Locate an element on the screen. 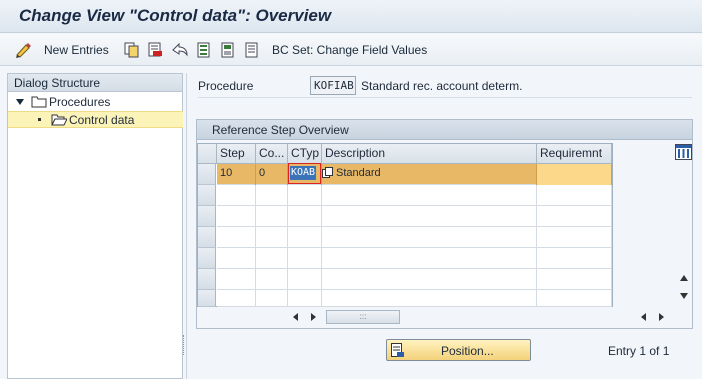  tree-item-procedures: Procedures is located at coordinates (63, 101).